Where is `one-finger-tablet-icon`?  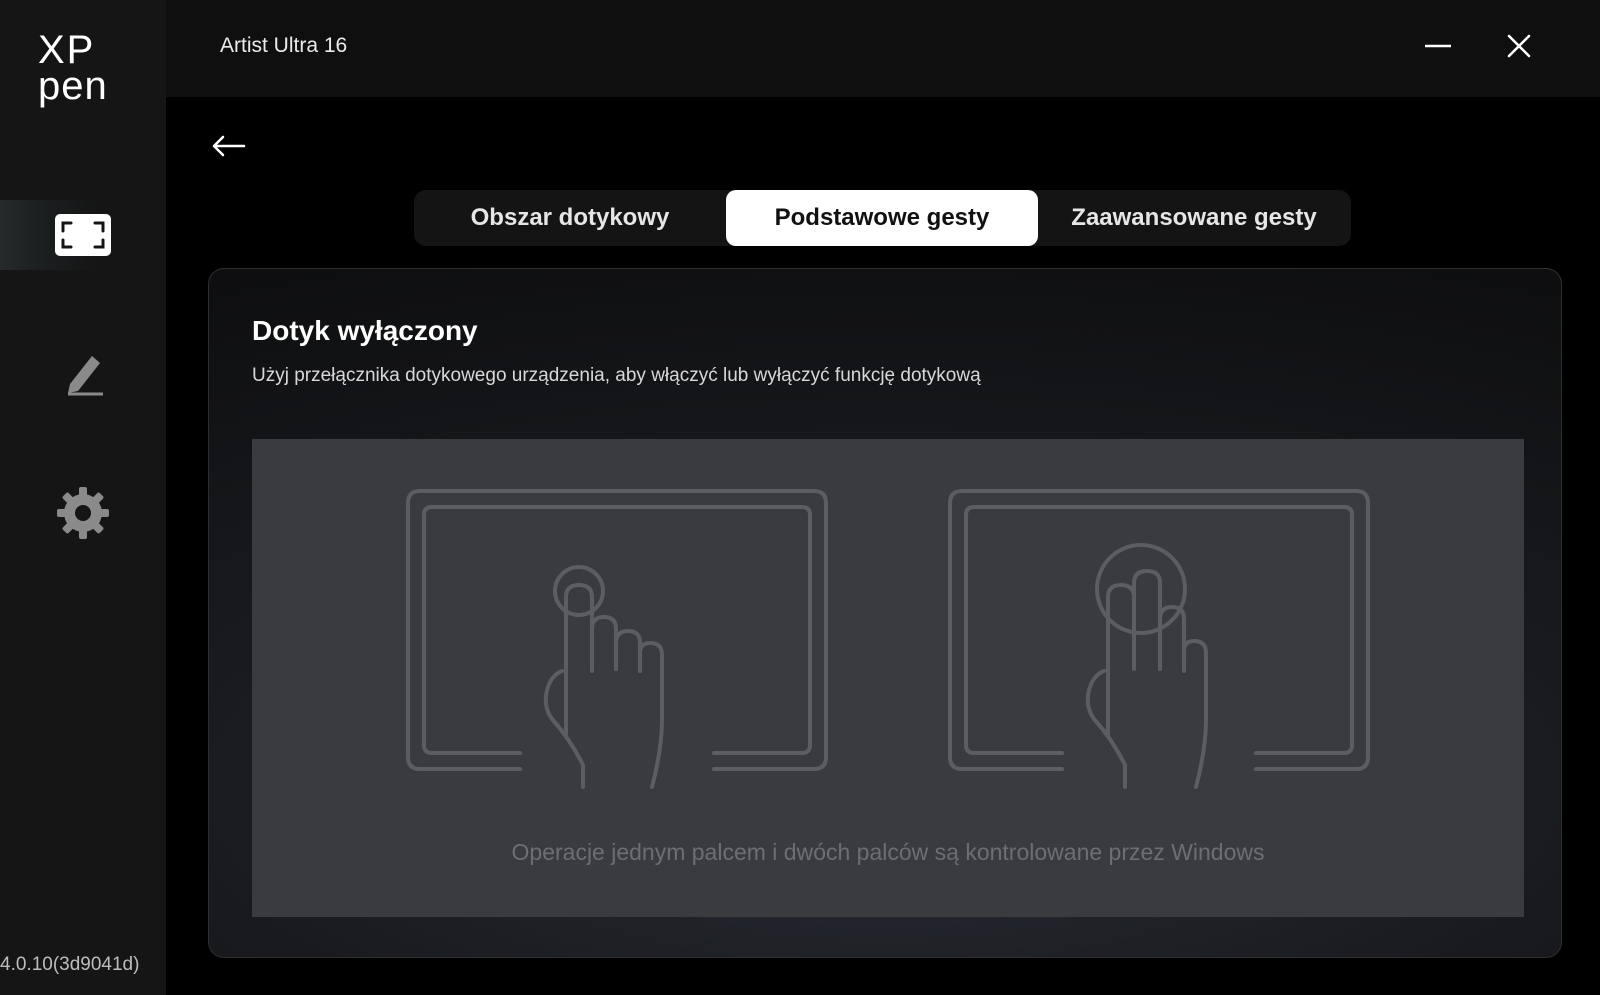
one-finger-tablet-icon is located at coordinates (617, 639).